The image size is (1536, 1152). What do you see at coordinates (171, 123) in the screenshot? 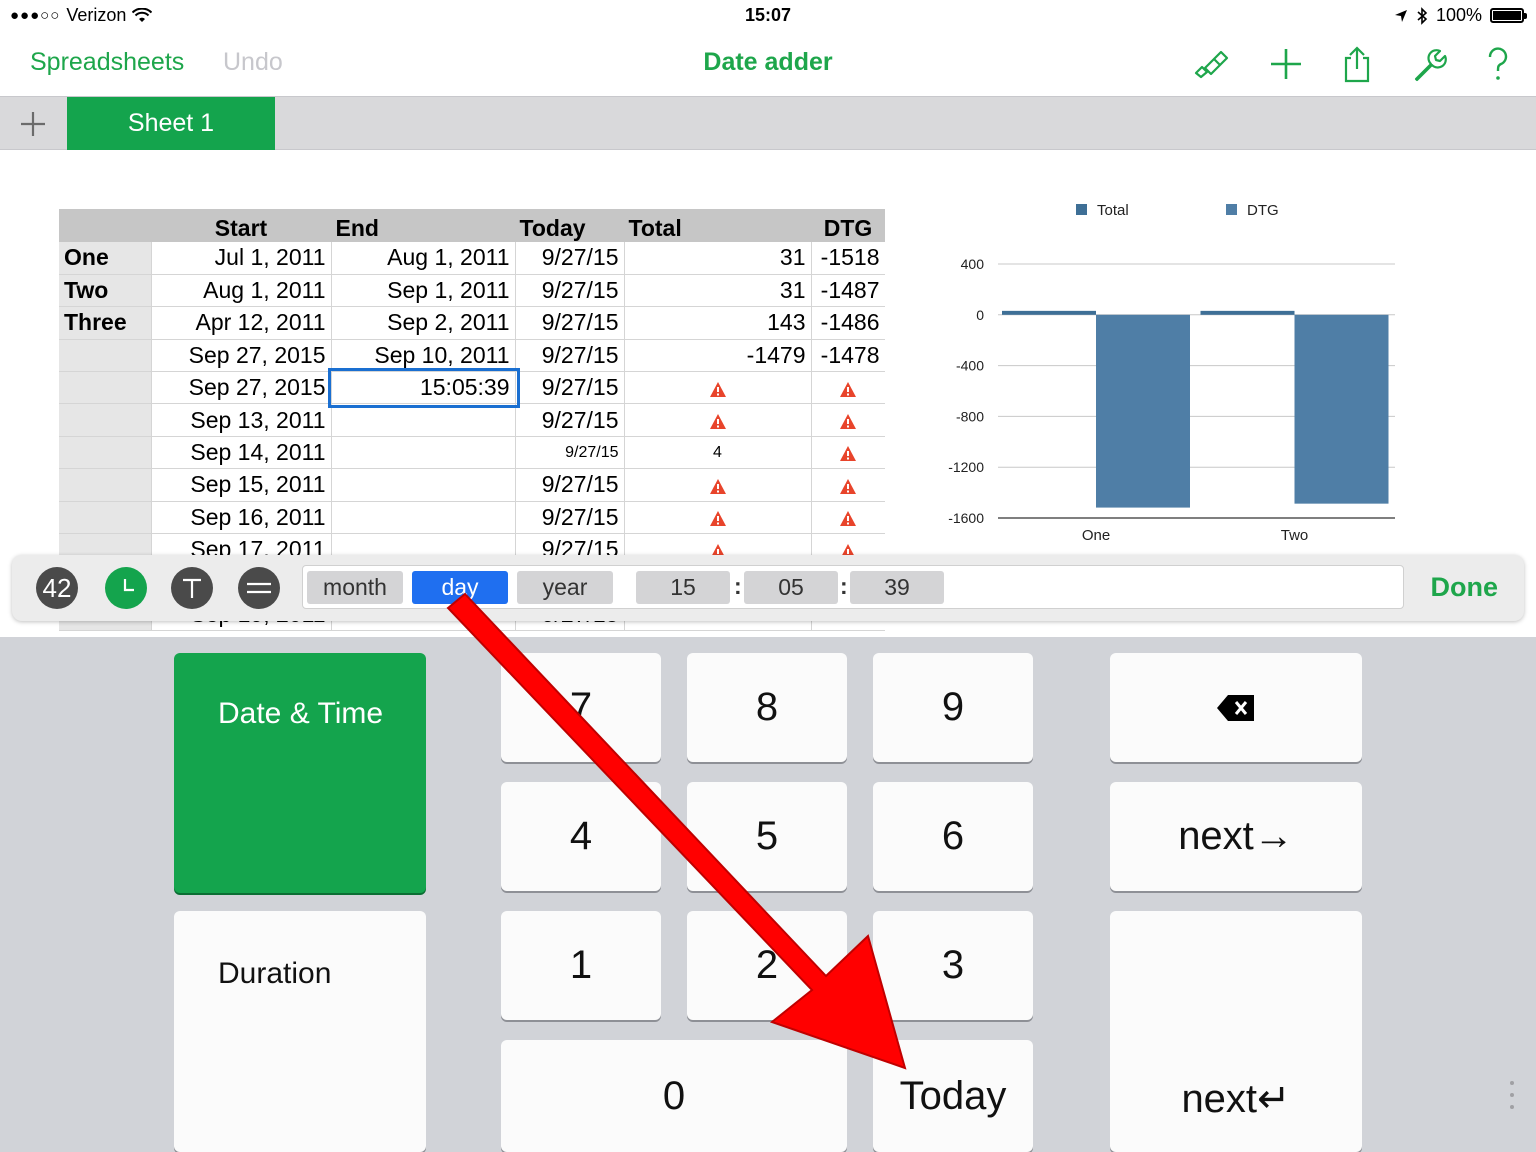
I see `tab-sheet-1: Sheet 1` at bounding box center [171, 123].